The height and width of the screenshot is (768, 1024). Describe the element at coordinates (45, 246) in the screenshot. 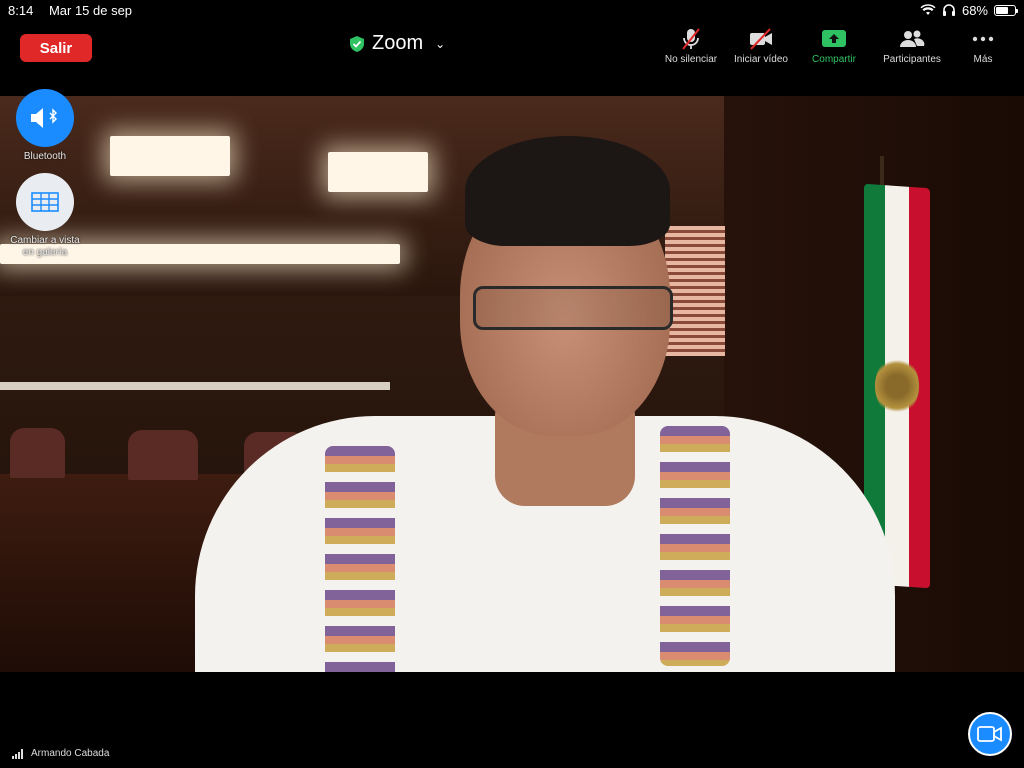

I see `gallery-view-label: Cambiar a vista en galería` at that location.